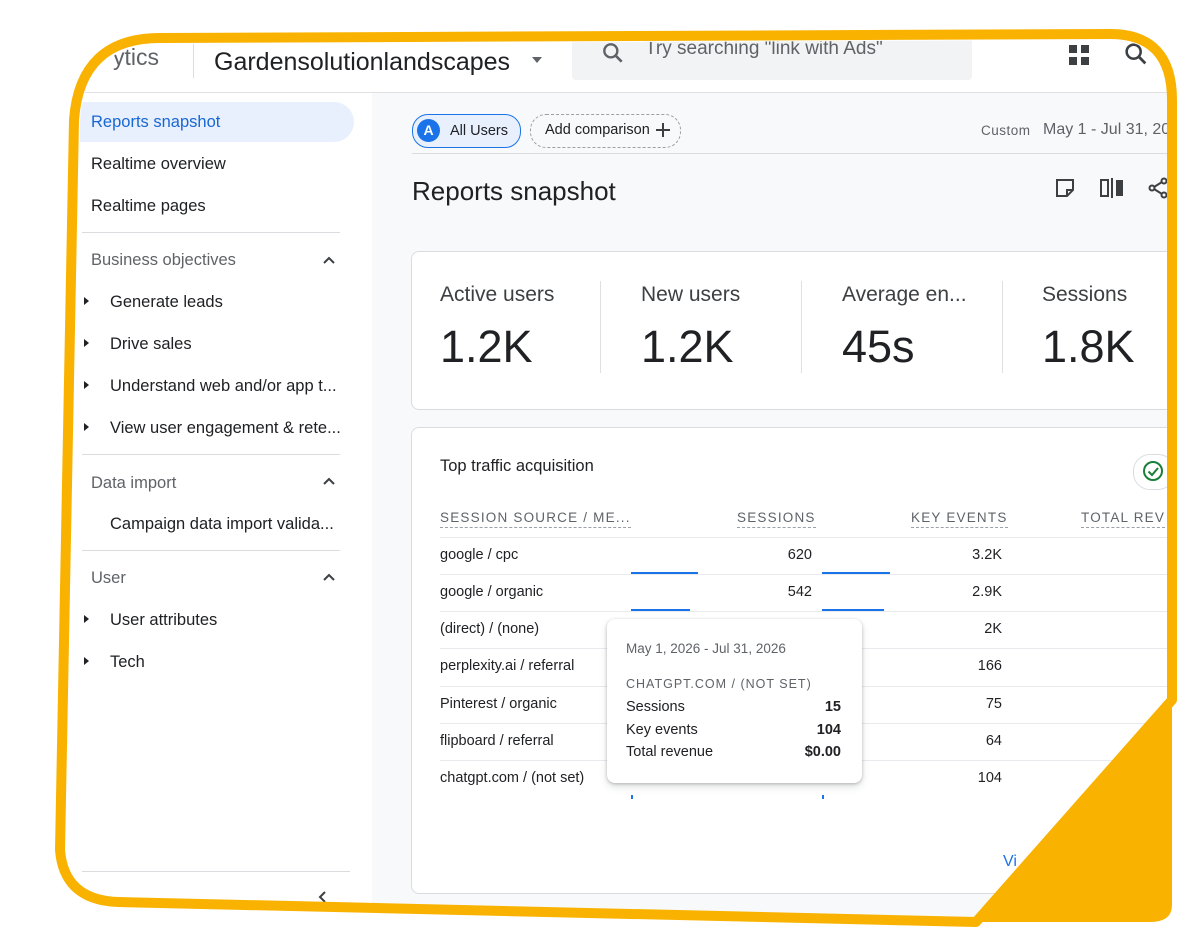  Describe the element at coordinates (1065, 188) in the screenshot. I see `annotation-icon` at that location.